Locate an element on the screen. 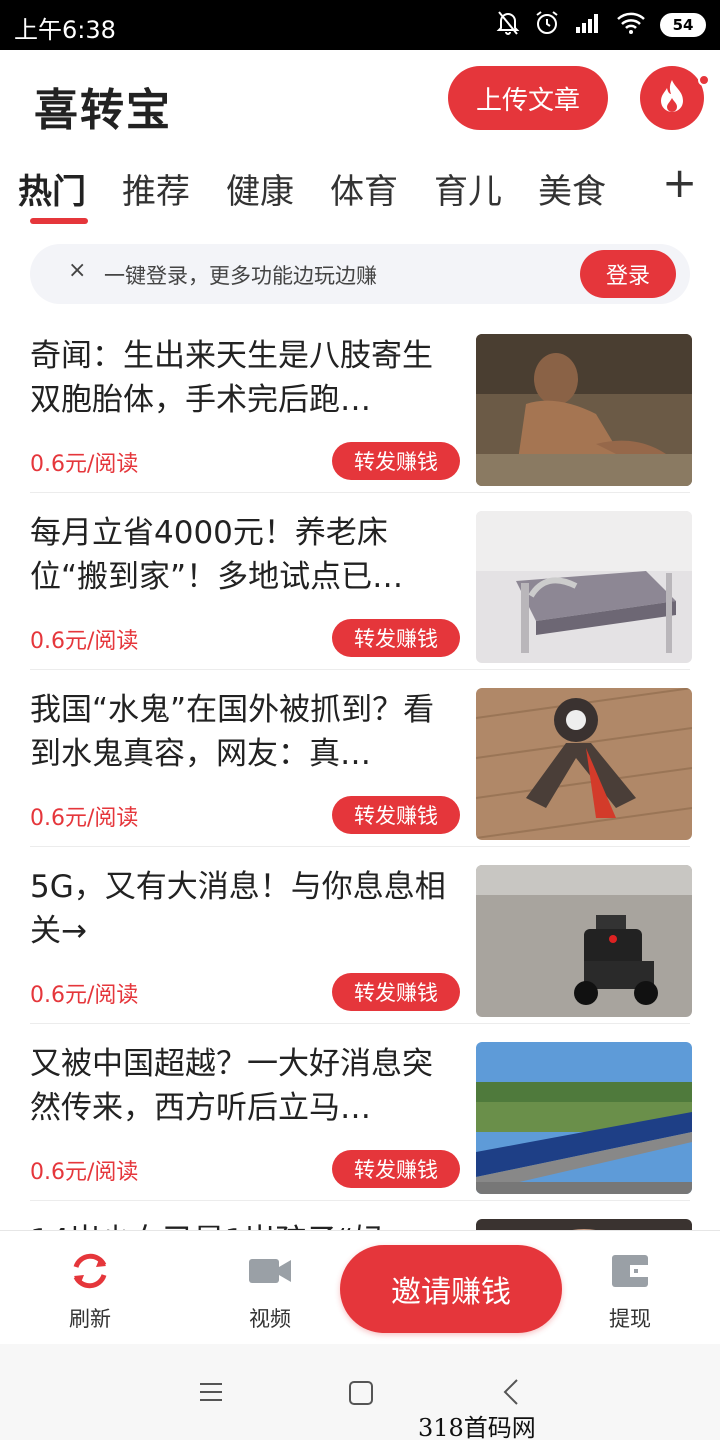 The width and height of the screenshot is (720, 1440). nav-refresh-label: 刷新 is located at coordinates (90, 1319).